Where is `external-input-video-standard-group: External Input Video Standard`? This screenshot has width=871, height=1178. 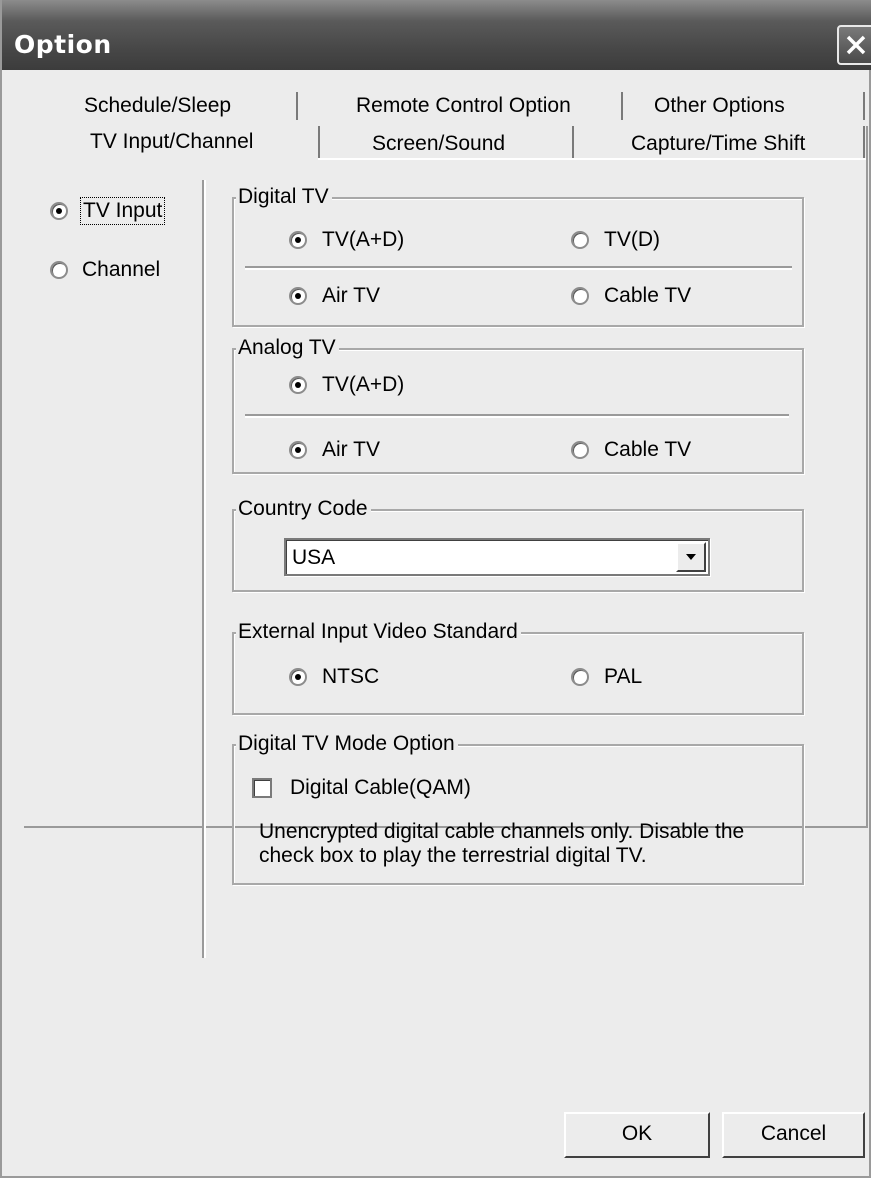
external-input-video-standard-group: External Input Video Standard is located at coordinates (518, 667).